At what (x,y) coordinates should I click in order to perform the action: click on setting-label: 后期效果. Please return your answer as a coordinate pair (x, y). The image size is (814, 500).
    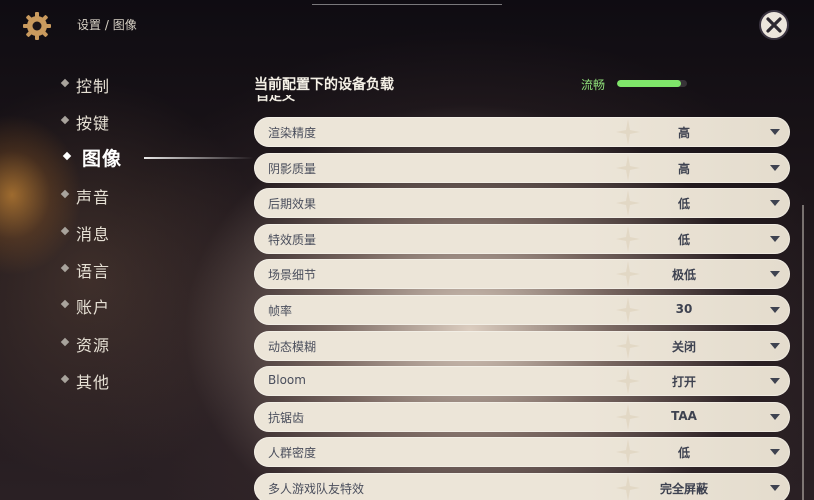
    Looking at the image, I should click on (292, 204).